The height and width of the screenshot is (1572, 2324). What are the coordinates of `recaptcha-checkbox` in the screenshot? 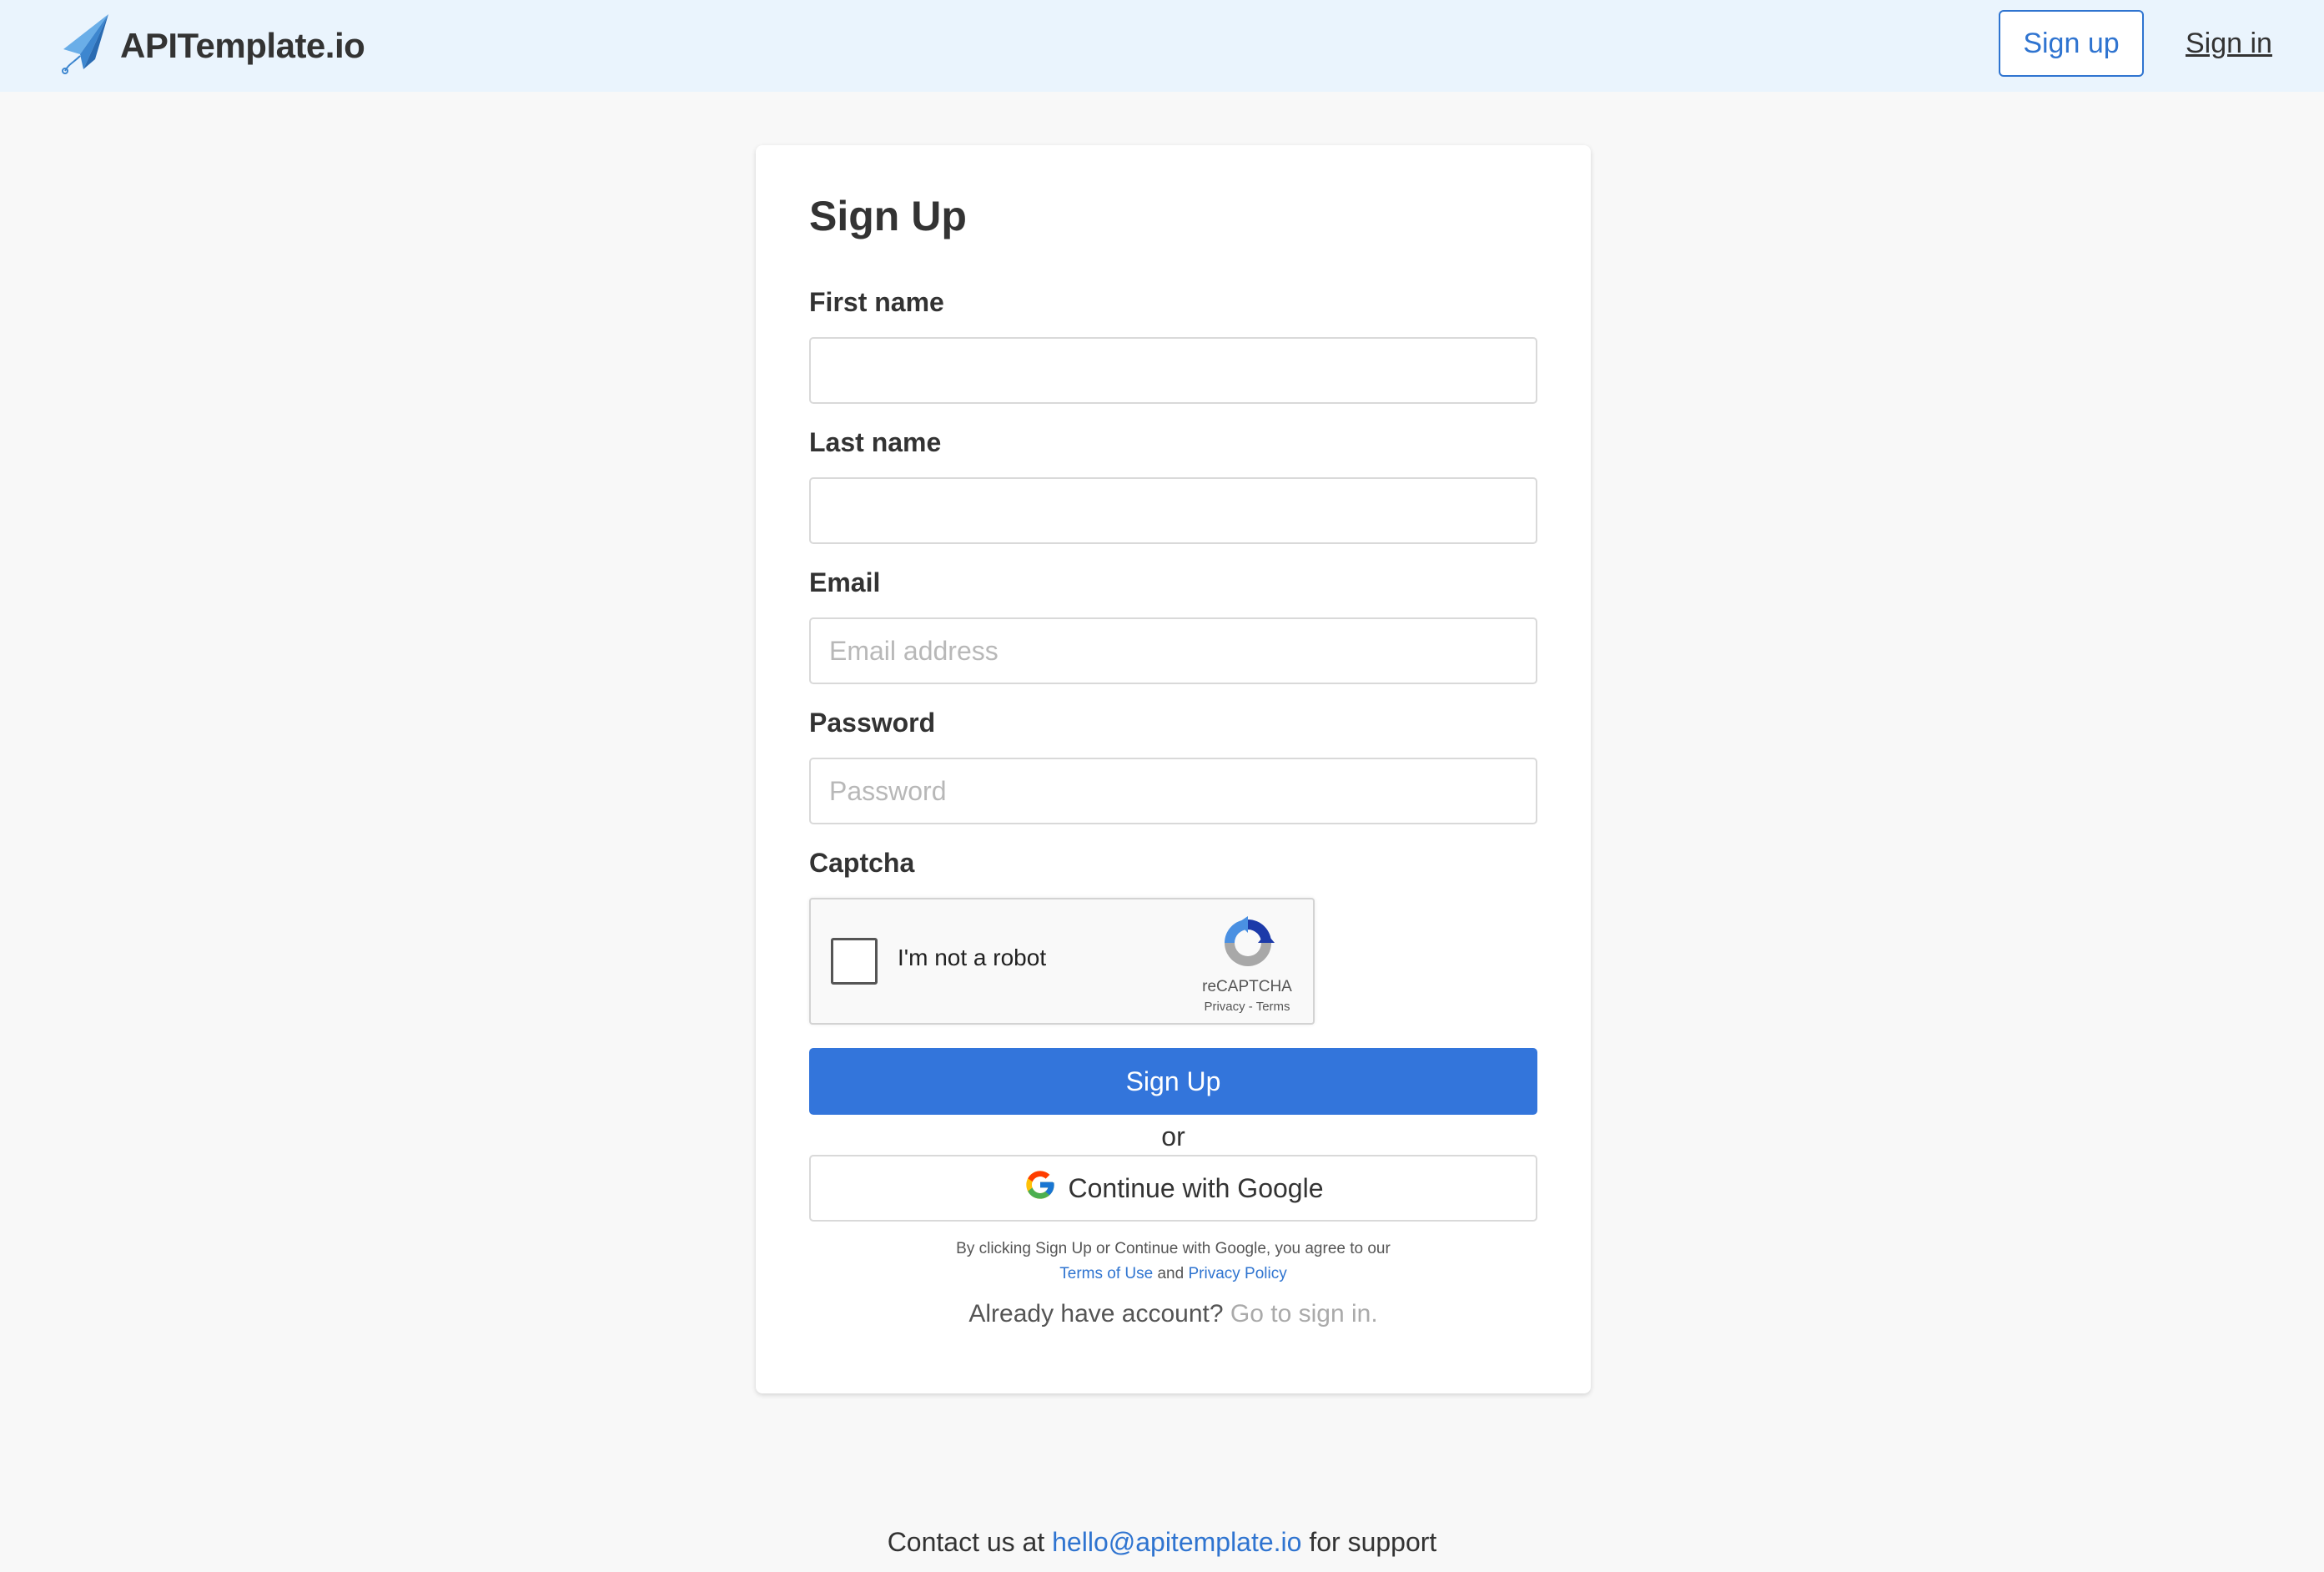 It's located at (854, 962).